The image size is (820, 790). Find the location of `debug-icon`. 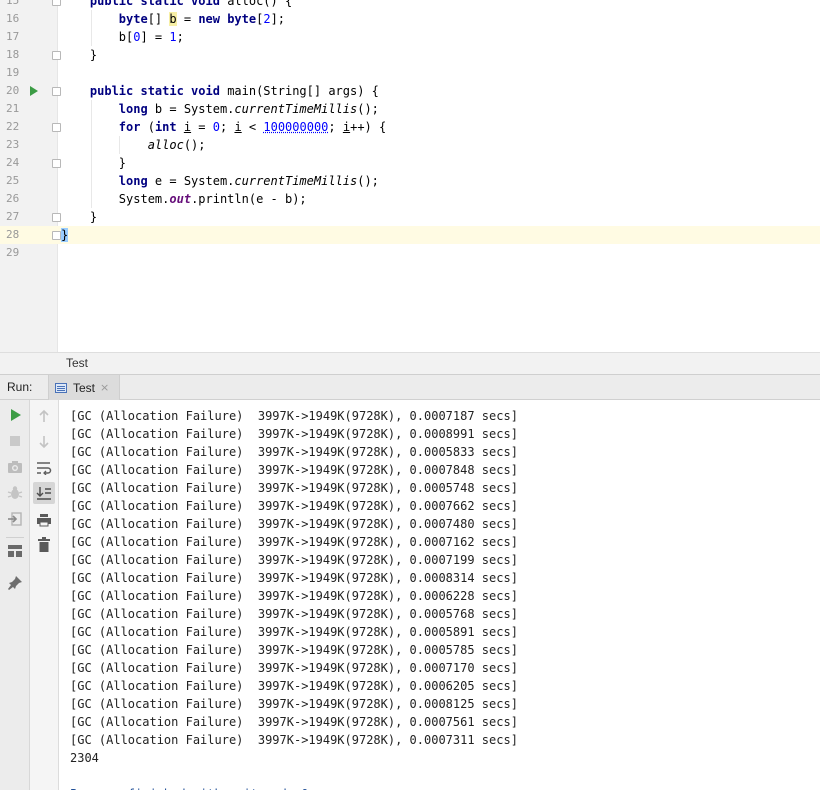

debug-icon is located at coordinates (15, 492).